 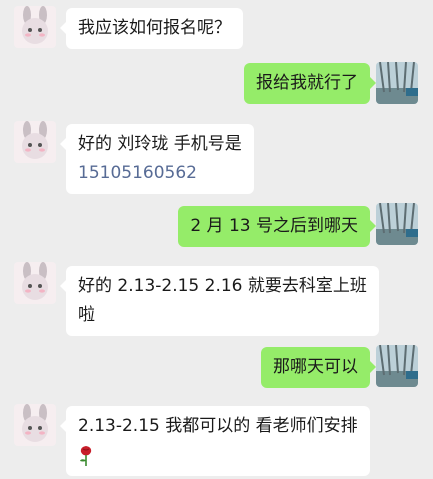 What do you see at coordinates (218, 426) in the screenshot?
I see `message-text: 2.13-2.15 我都可以的 看老师们安排` at bounding box center [218, 426].